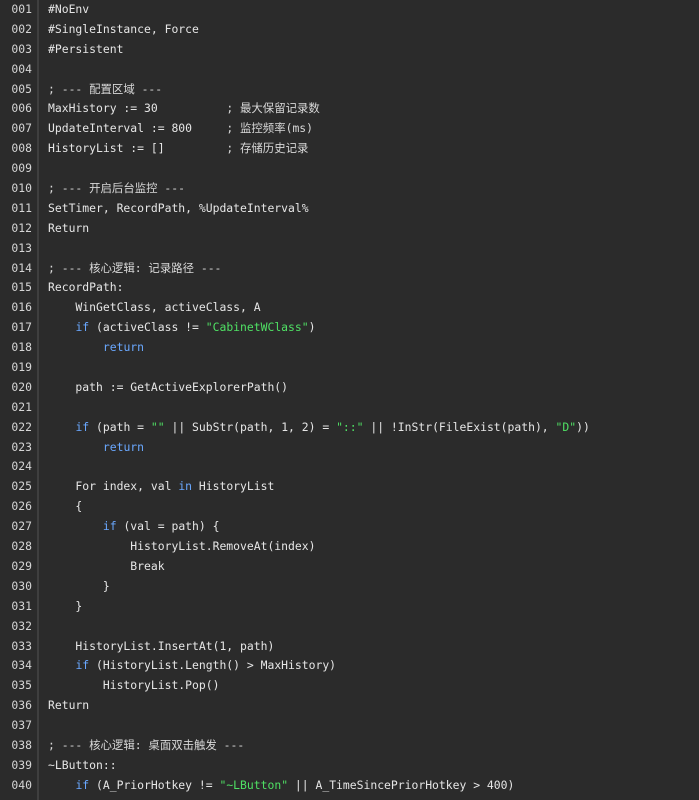 The height and width of the screenshot is (800, 699). Describe the element at coordinates (349, 407) in the screenshot. I see `code-line: 021` at that location.